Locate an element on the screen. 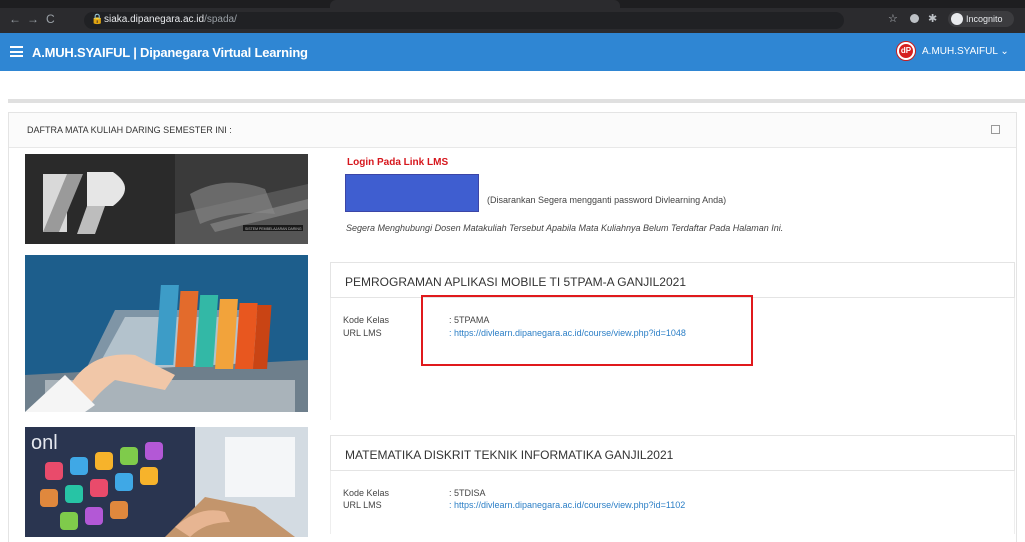  url-text: siaka.dipanegara.ac.id/spada/ is located at coordinates (170, 19).